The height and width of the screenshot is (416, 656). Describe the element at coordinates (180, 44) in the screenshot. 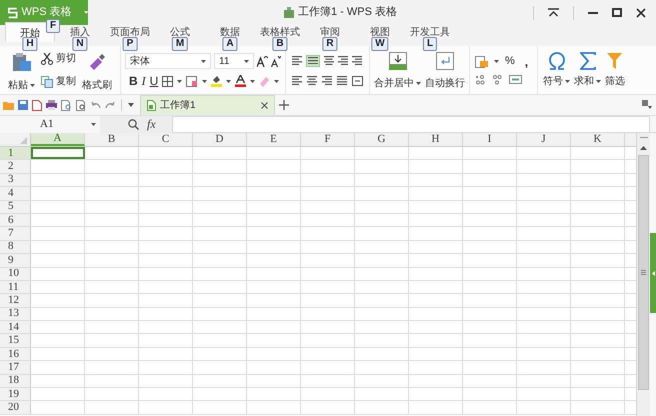

I see `shortcut-key-tooltip: M` at that location.